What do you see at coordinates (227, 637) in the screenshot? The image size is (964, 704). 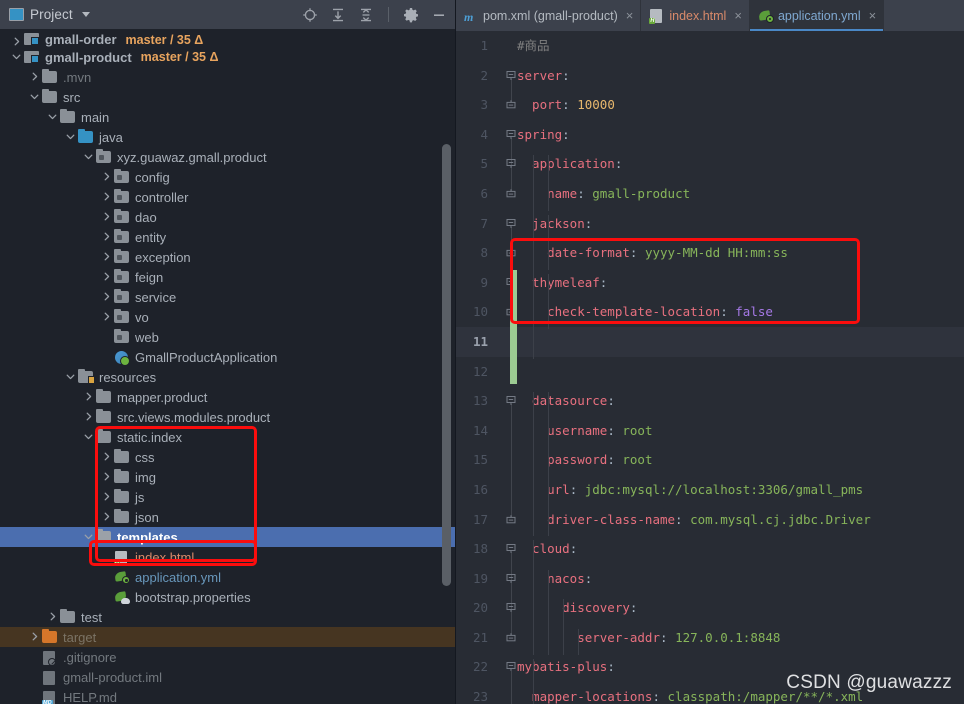 I see `tree-row-target: target` at bounding box center [227, 637].